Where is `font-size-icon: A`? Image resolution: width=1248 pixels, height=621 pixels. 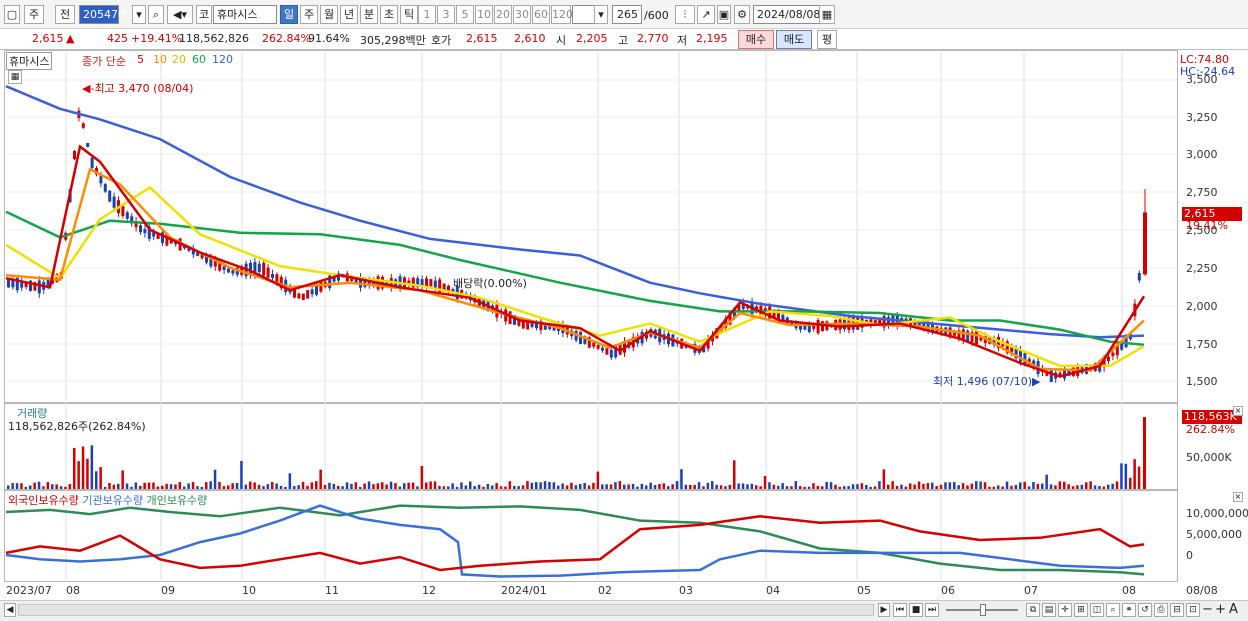 font-size-icon: A is located at coordinates (1233, 609).